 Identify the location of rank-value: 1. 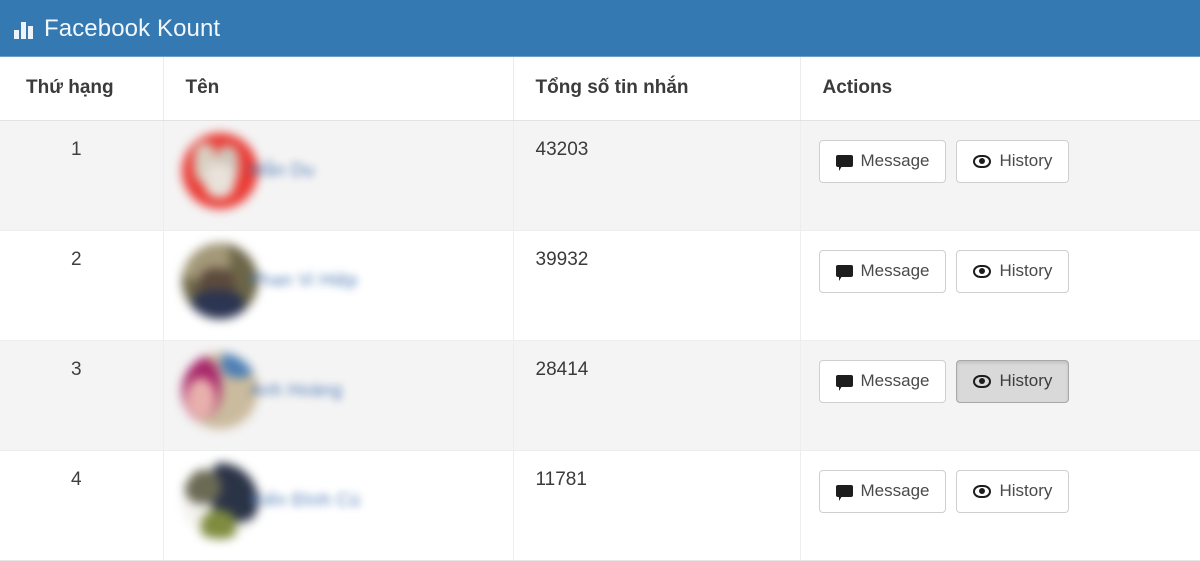
(76, 149).